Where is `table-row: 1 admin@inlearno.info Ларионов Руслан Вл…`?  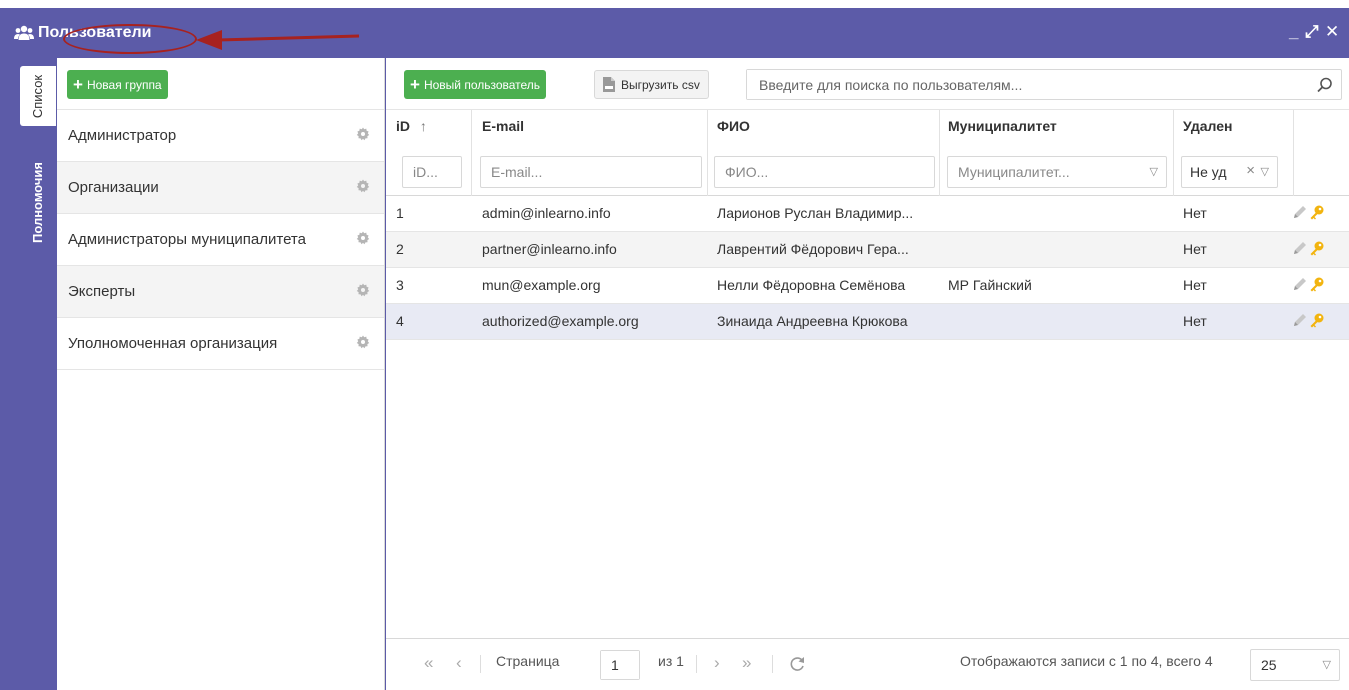 table-row: 1 admin@inlearno.info Ларионов Руслан Вл… is located at coordinates (867, 214).